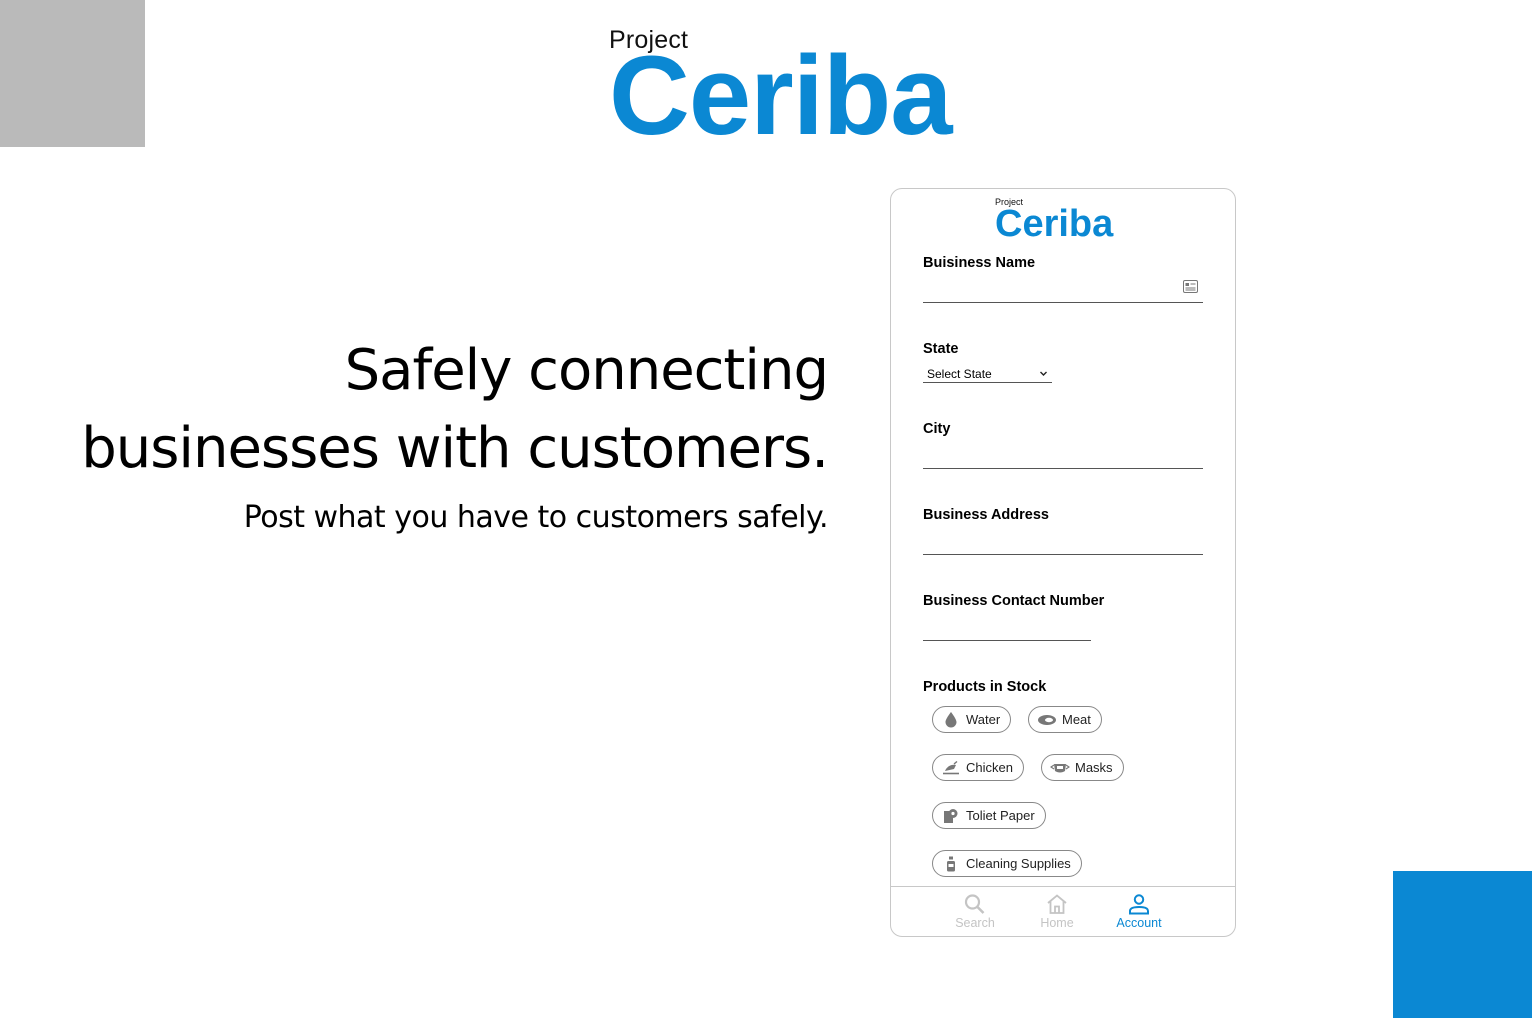 This screenshot has height=1018, width=1532. I want to click on product-chip-chicken: Chicken, so click(978, 767).